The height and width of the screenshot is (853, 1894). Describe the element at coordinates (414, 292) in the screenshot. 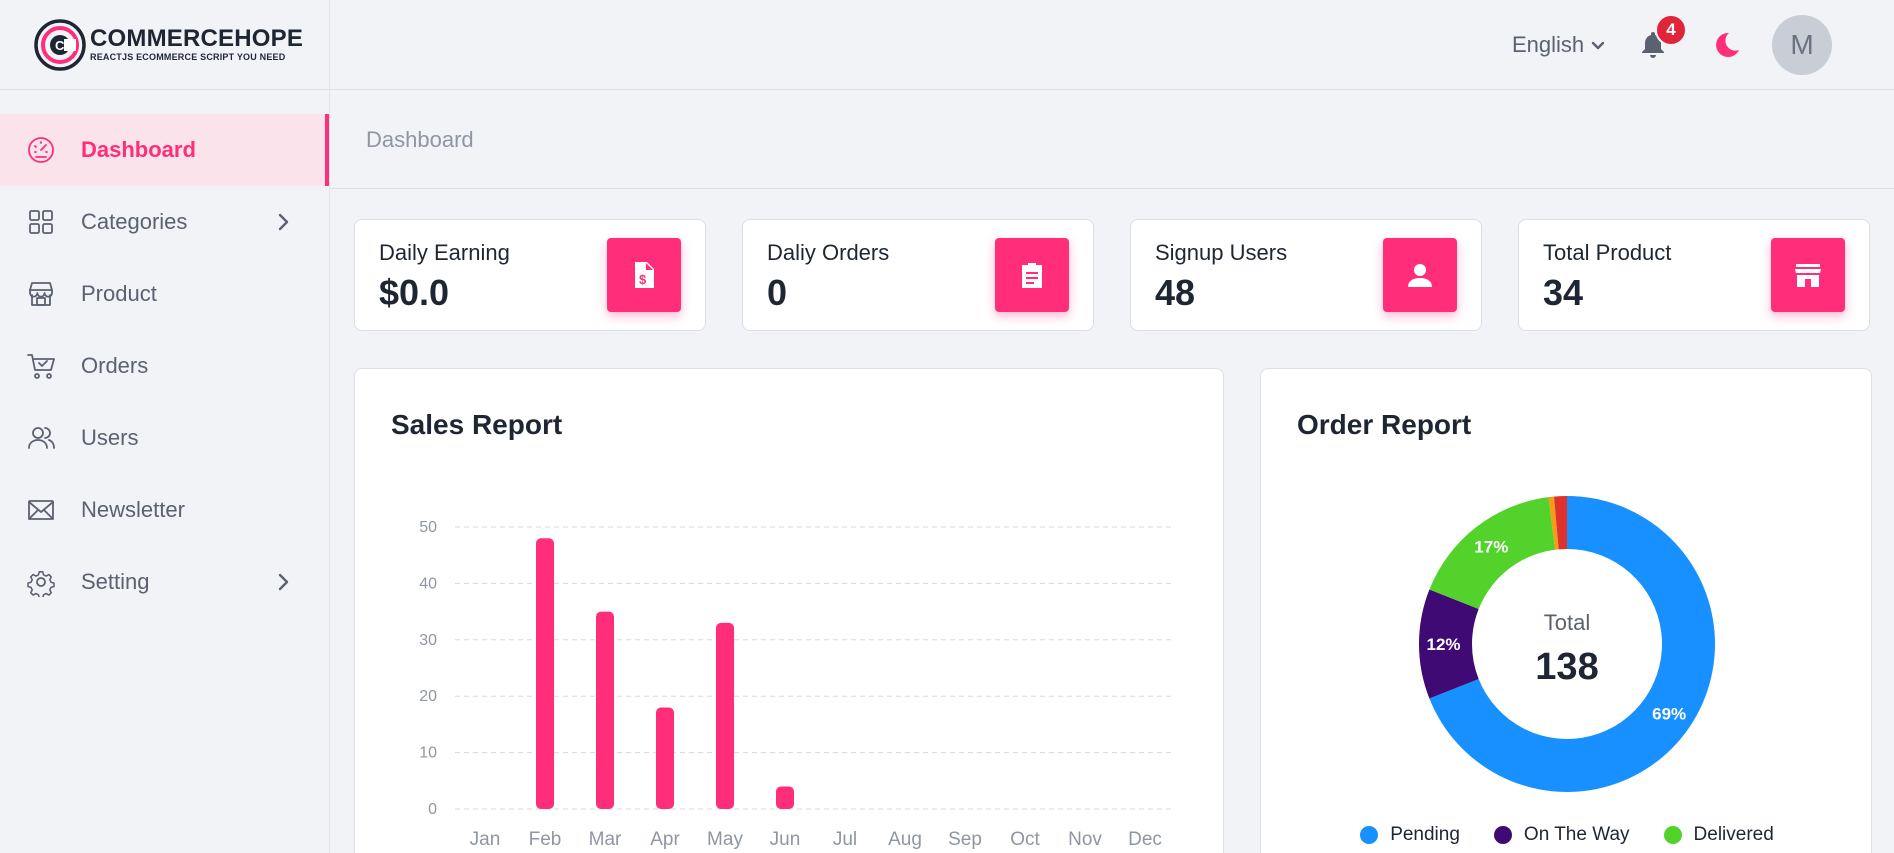

I see `stat-value: $0.0` at that location.